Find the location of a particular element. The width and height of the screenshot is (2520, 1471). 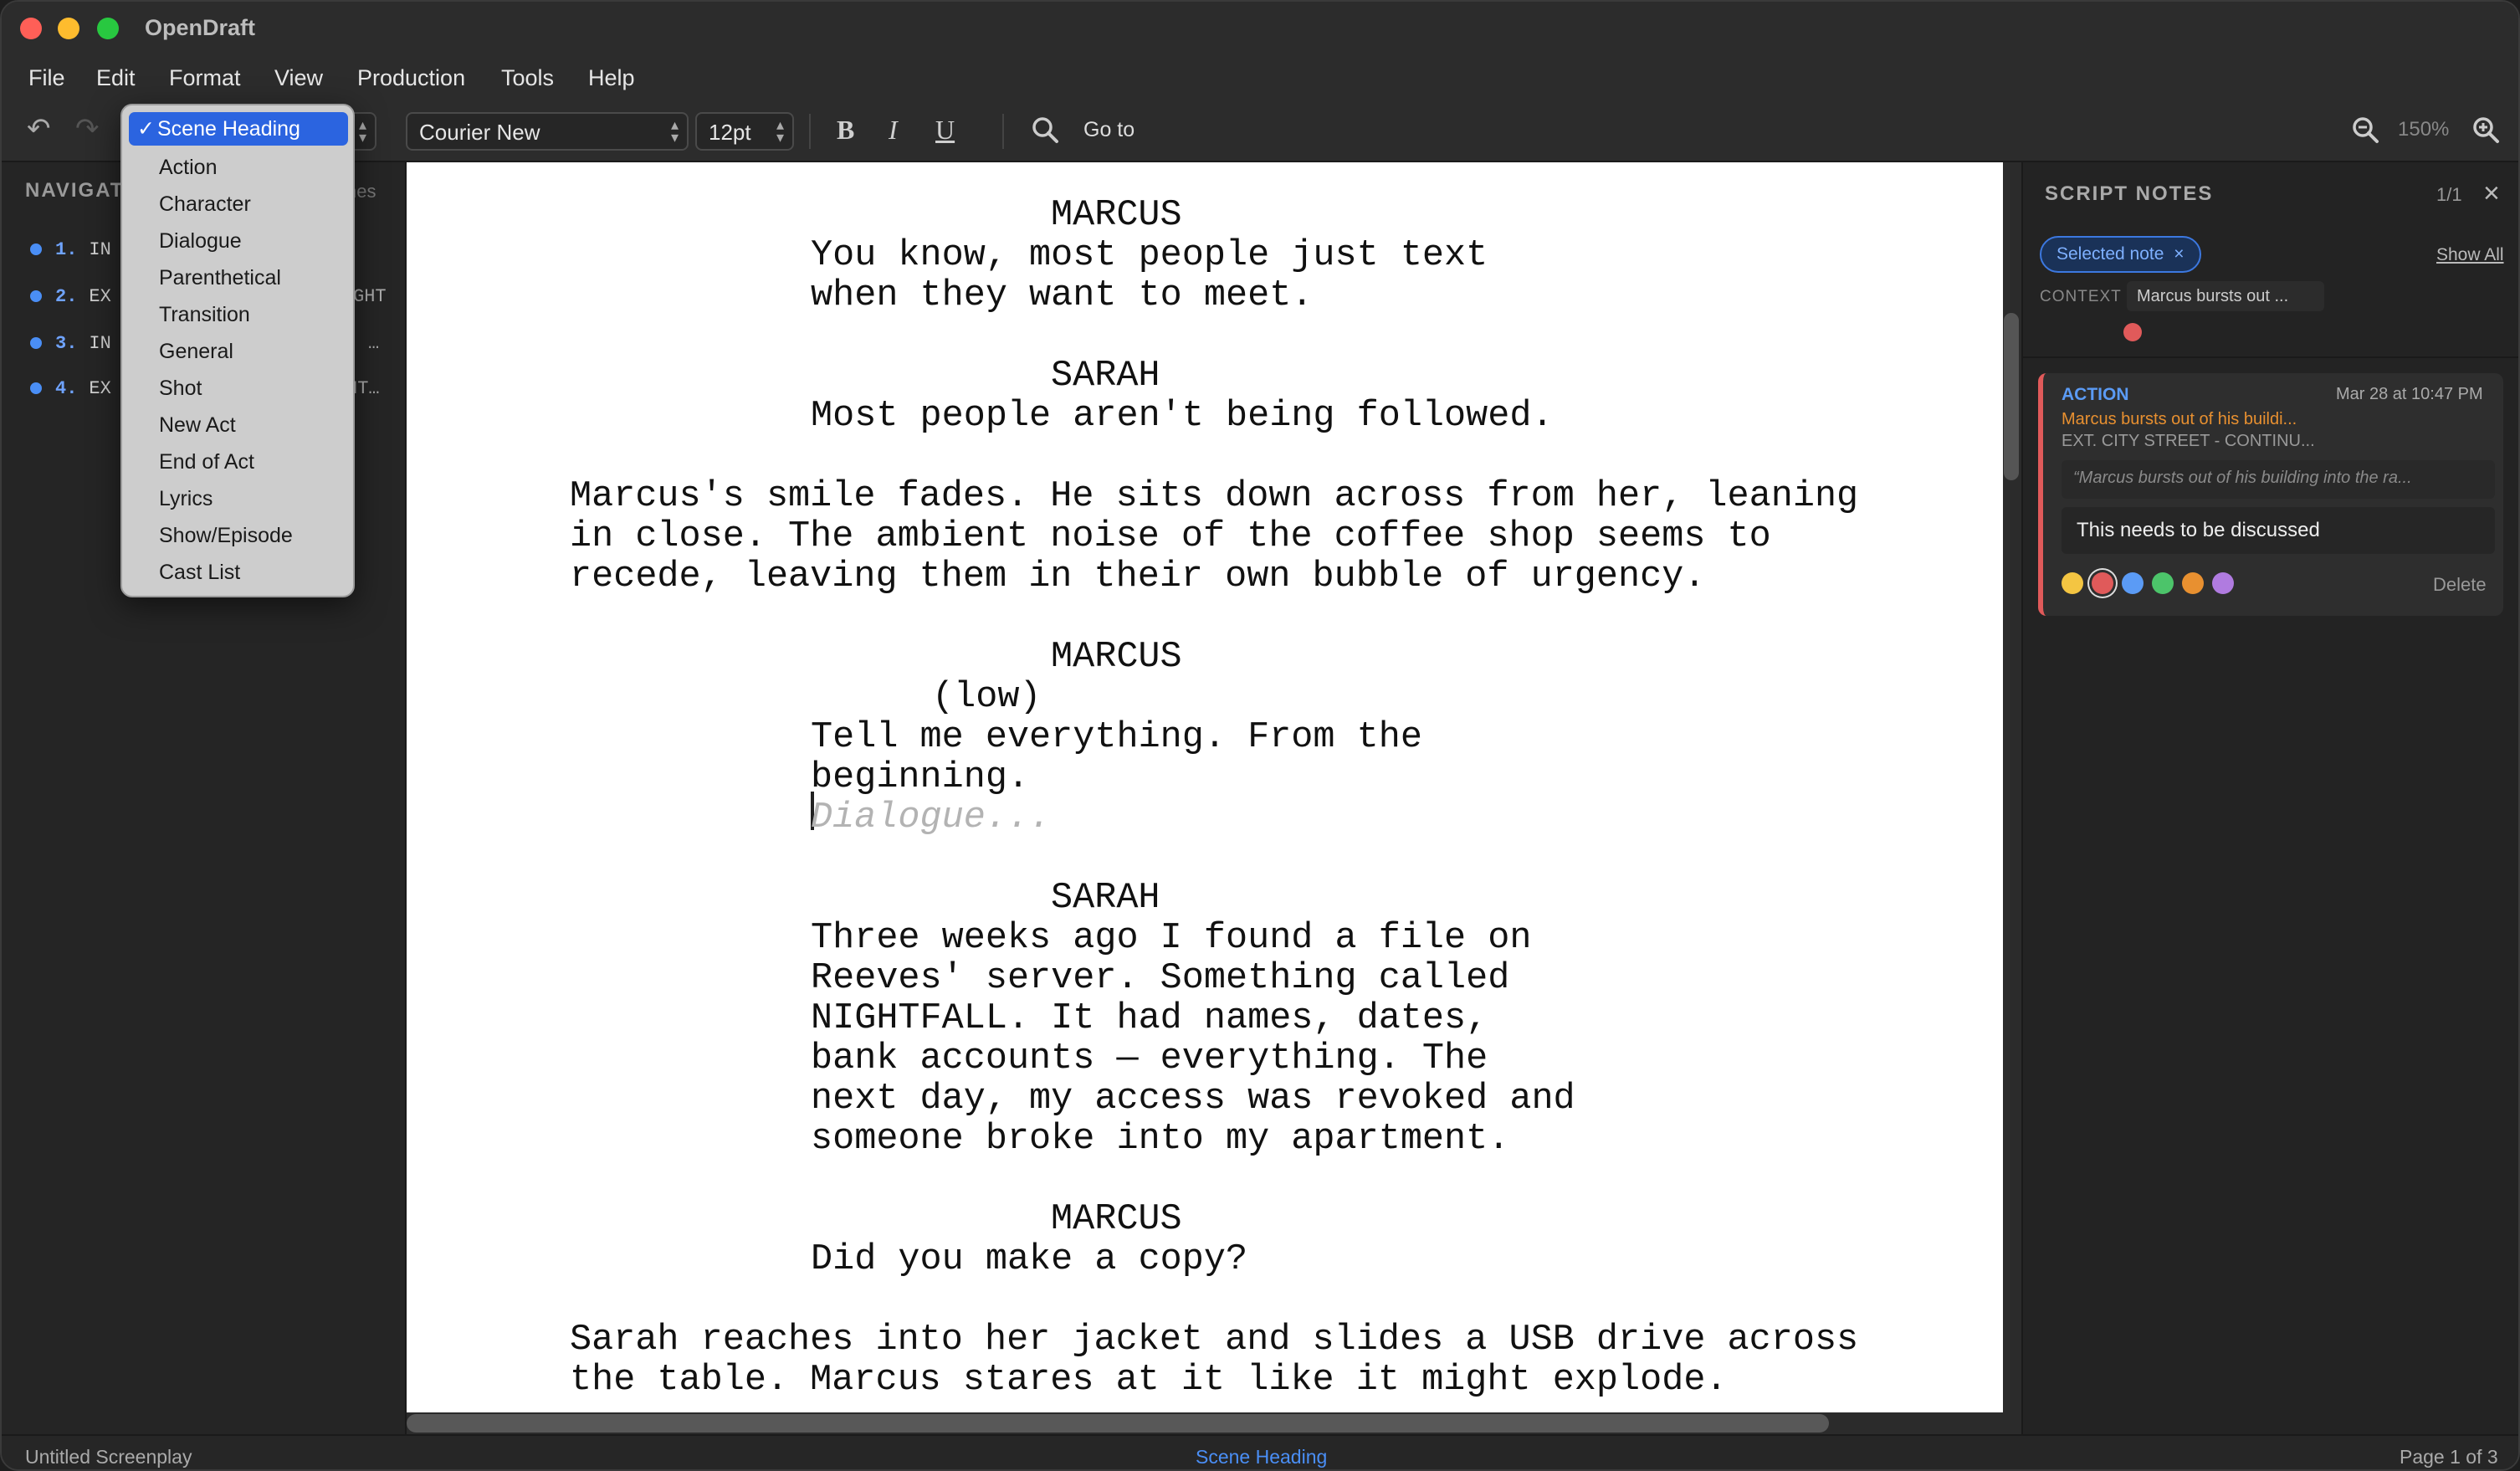

scene-heading-tail: GHT is located at coordinates (370, 296).